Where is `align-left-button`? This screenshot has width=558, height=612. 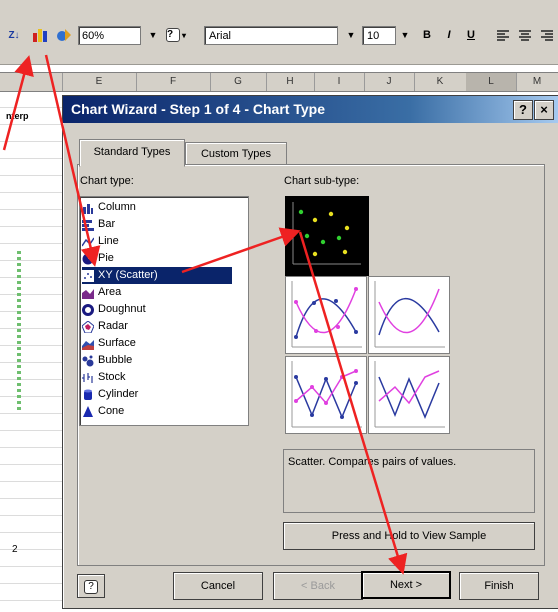
align-left-button is located at coordinates (503, 35).